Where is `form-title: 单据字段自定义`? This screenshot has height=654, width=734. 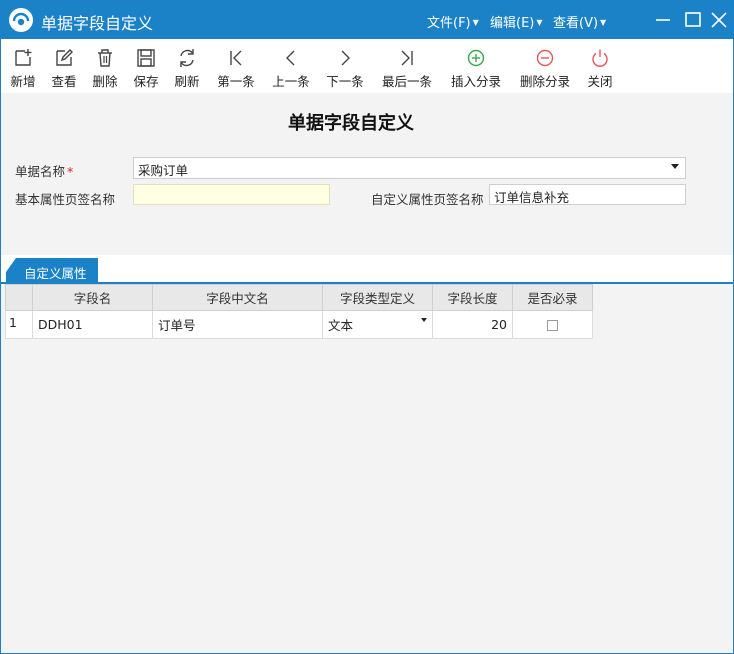
form-title: 单据字段自定义 is located at coordinates (351, 123).